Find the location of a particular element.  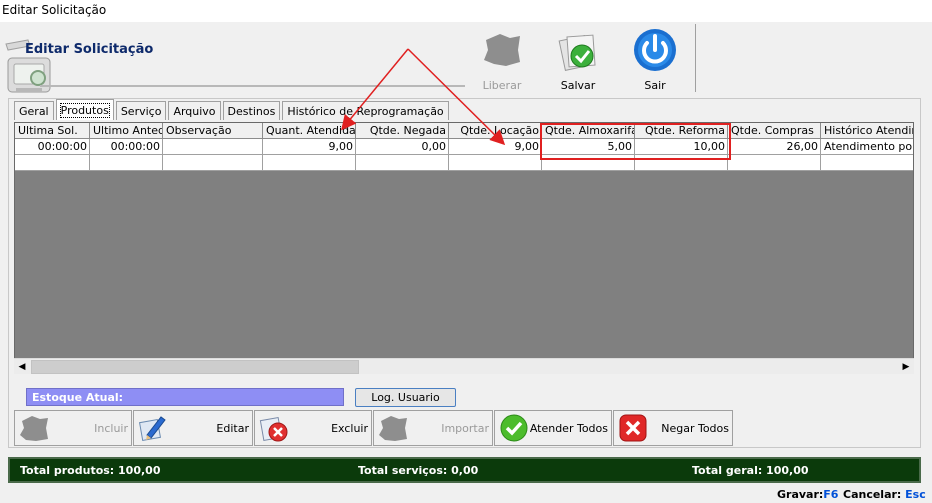

gravar-shortcut: Gravar:F6 is located at coordinates (807, 494).